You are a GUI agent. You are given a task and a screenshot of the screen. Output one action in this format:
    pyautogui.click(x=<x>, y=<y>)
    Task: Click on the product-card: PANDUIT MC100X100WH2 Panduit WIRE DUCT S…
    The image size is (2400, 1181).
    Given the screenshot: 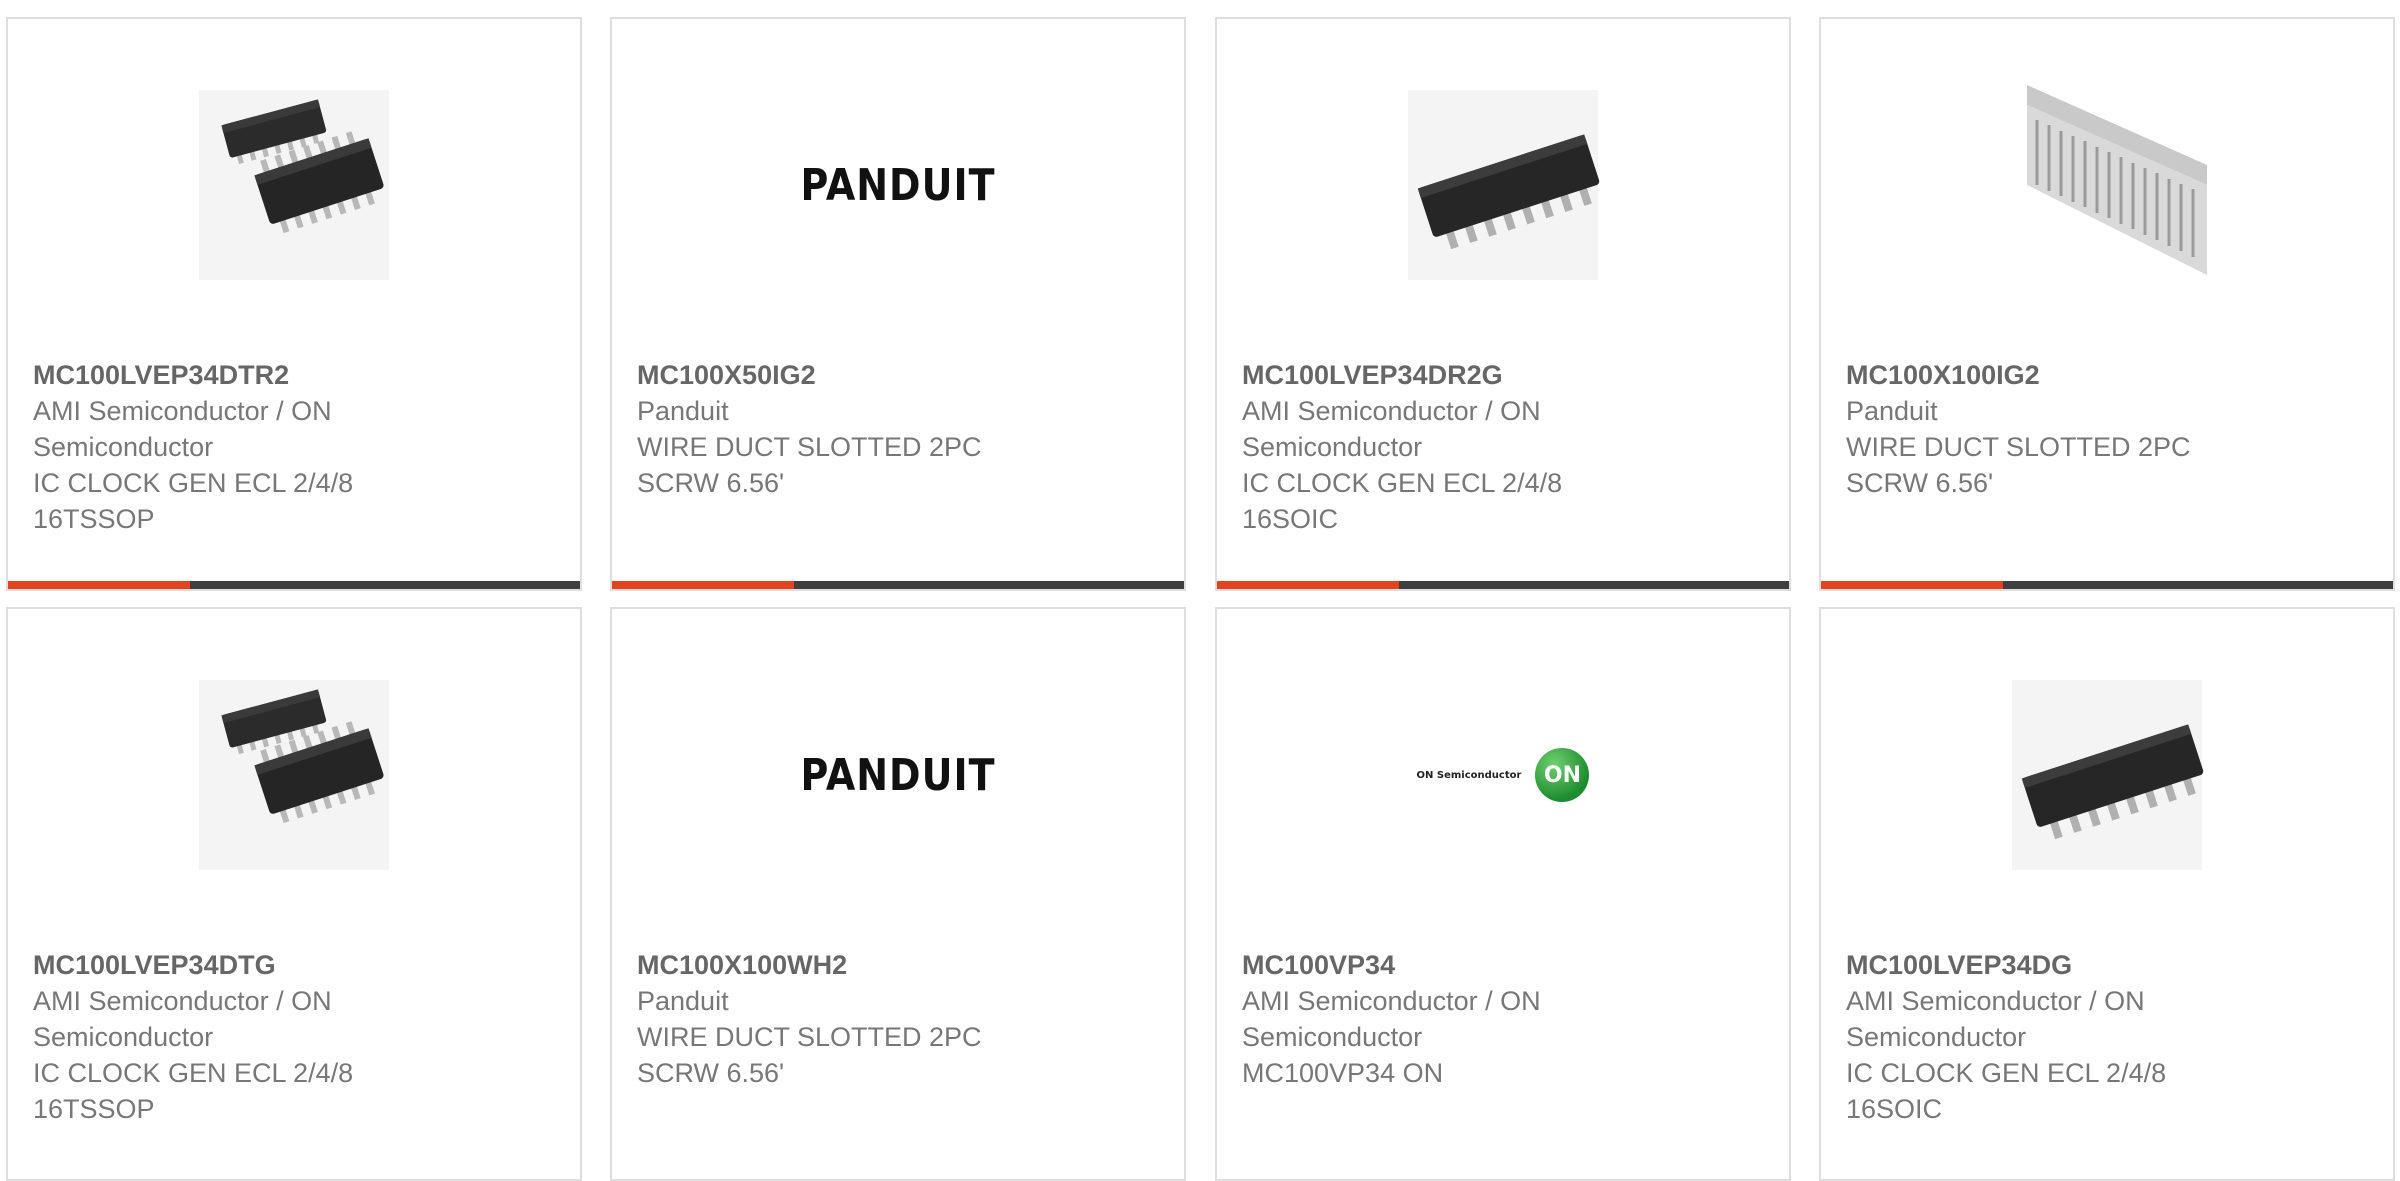 What is the action you would take?
    pyautogui.click(x=898, y=894)
    